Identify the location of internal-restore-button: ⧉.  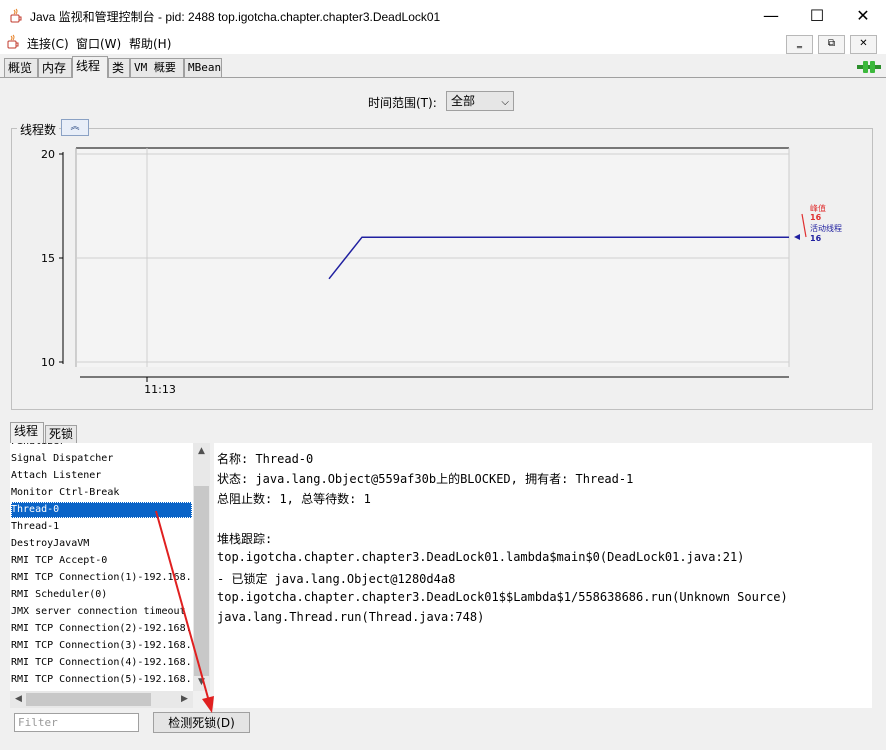
(831, 44).